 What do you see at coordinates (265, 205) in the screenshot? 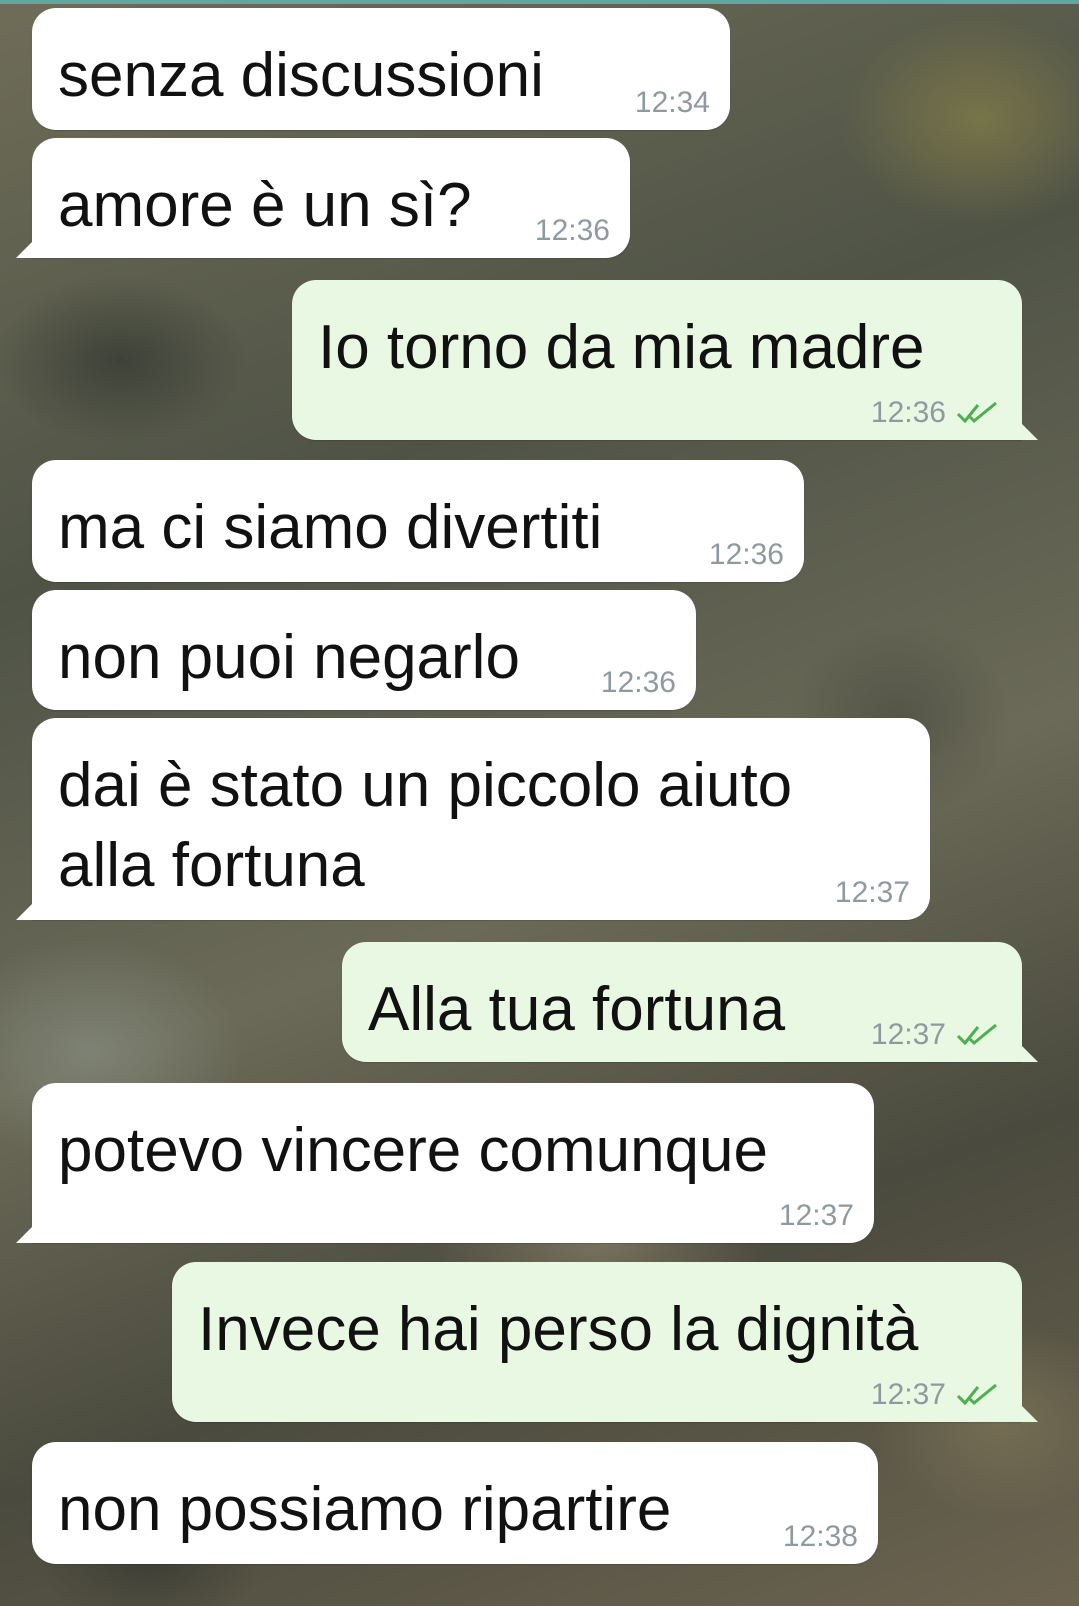
I see `message-text: amore è un sì?` at bounding box center [265, 205].